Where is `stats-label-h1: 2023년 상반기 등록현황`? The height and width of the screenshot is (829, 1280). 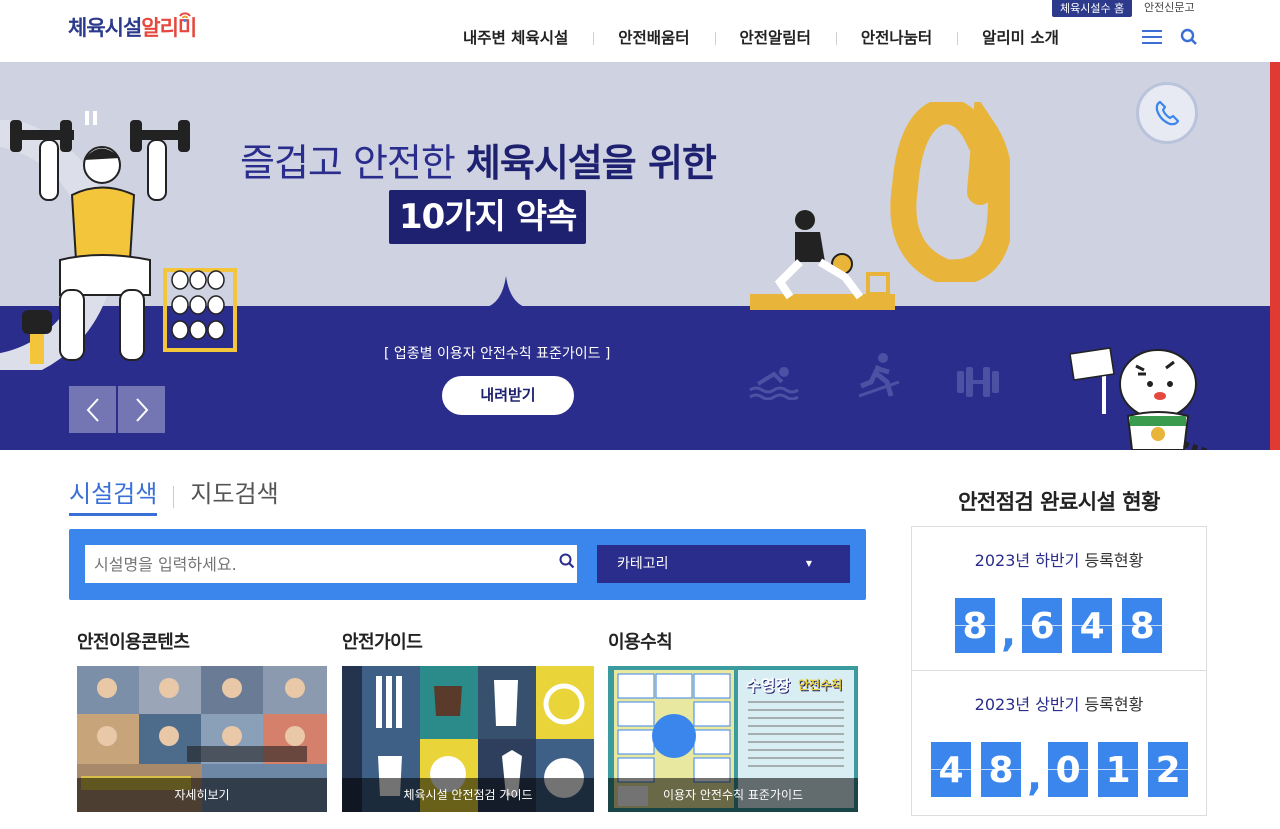
stats-label-h1: 2023년 상반기 등록현황 is located at coordinates (1059, 704).